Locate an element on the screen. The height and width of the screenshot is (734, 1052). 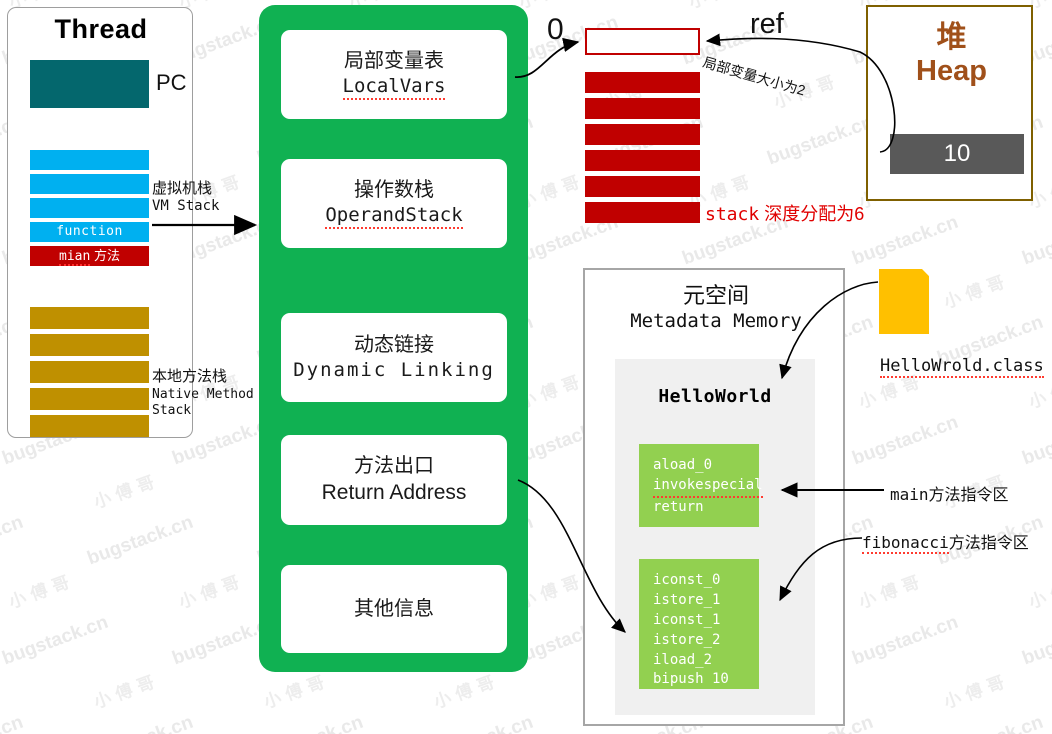
frame-card-dynamic-linking: 动态链接 Dynamic Linking is located at coordinates (394, 357).